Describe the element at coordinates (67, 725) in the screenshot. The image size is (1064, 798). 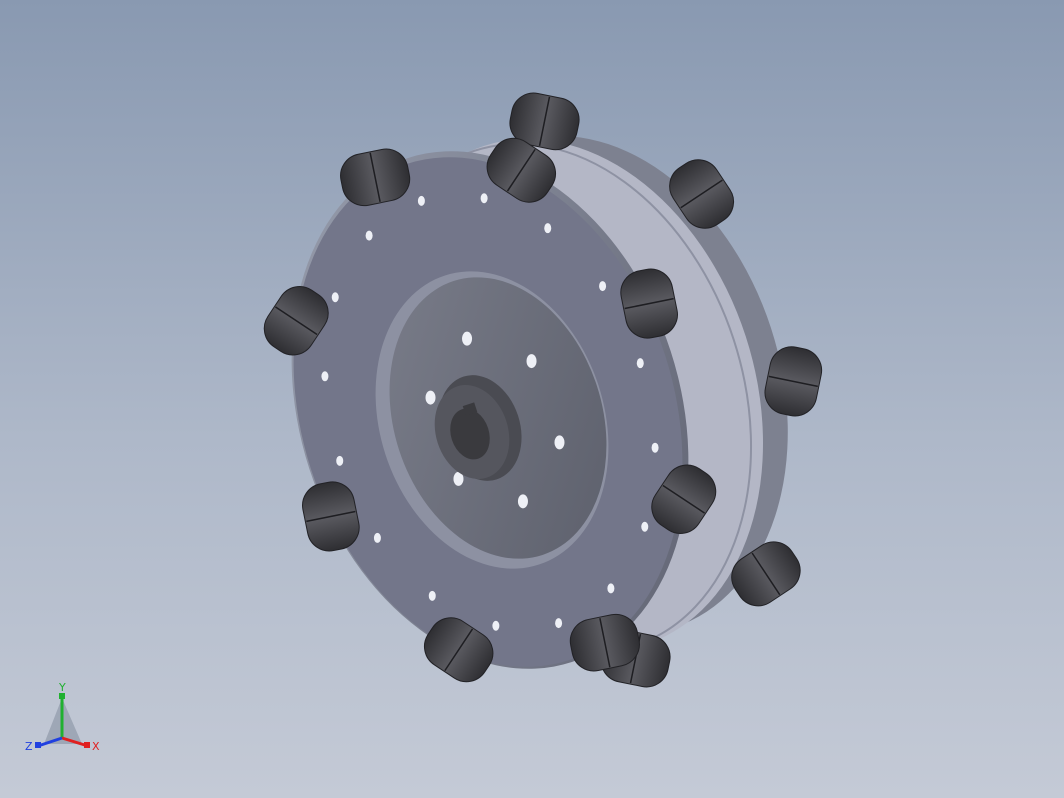
I see `orientation-triad: Y X Z` at that location.